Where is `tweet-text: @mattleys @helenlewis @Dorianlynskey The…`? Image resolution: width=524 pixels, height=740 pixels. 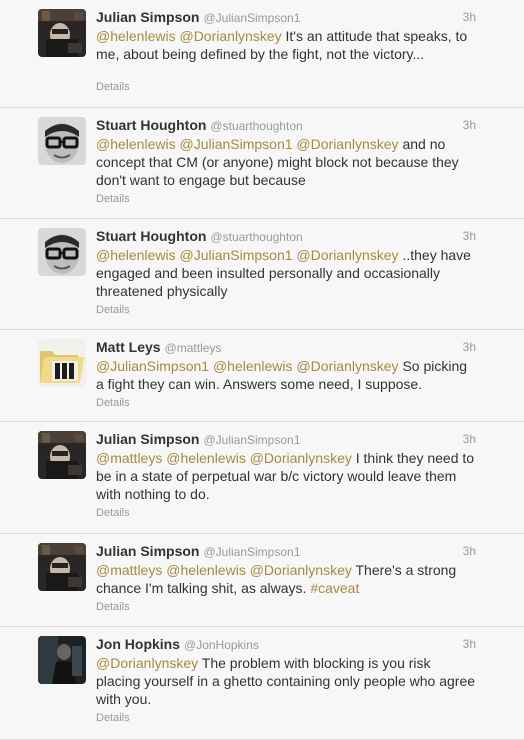 tweet-text: @mattleys @helenlewis @Dorianlynskey The… is located at coordinates (287, 579).